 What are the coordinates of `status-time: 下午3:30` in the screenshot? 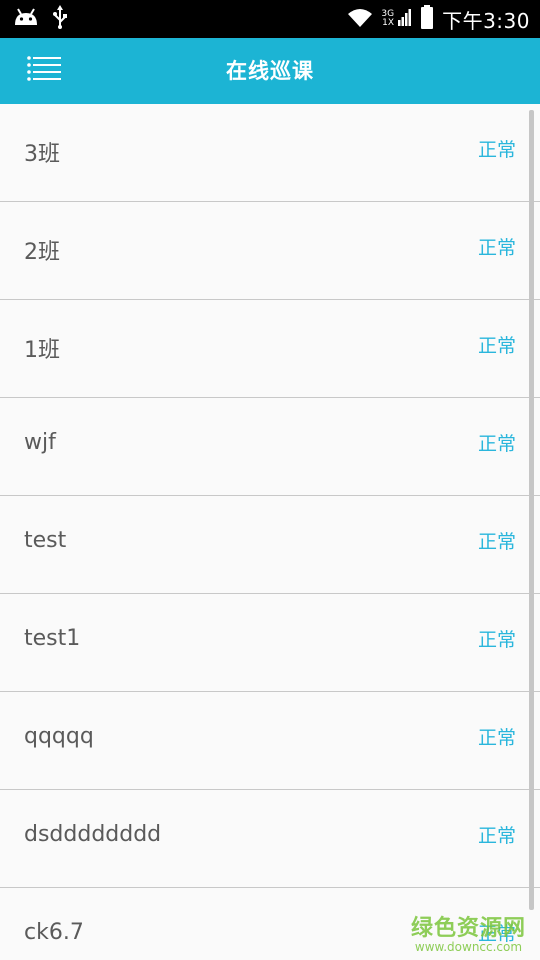 It's located at (486, 20).